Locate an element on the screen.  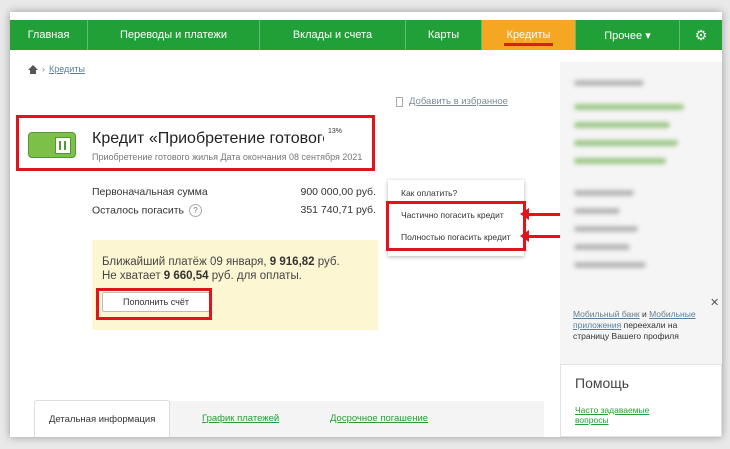
nav-item-deposits: Вклады и счета is located at coordinates (333, 35).